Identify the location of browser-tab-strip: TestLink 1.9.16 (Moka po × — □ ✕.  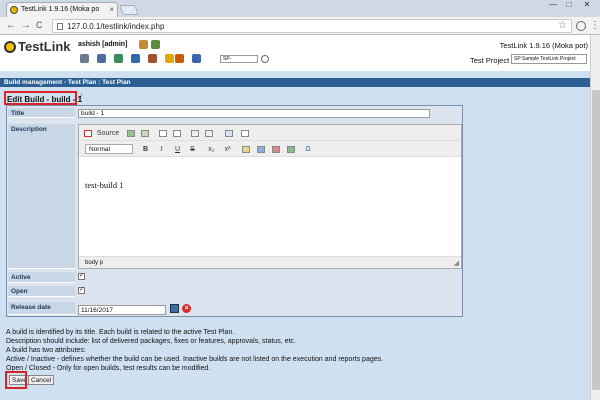
(300, 8).